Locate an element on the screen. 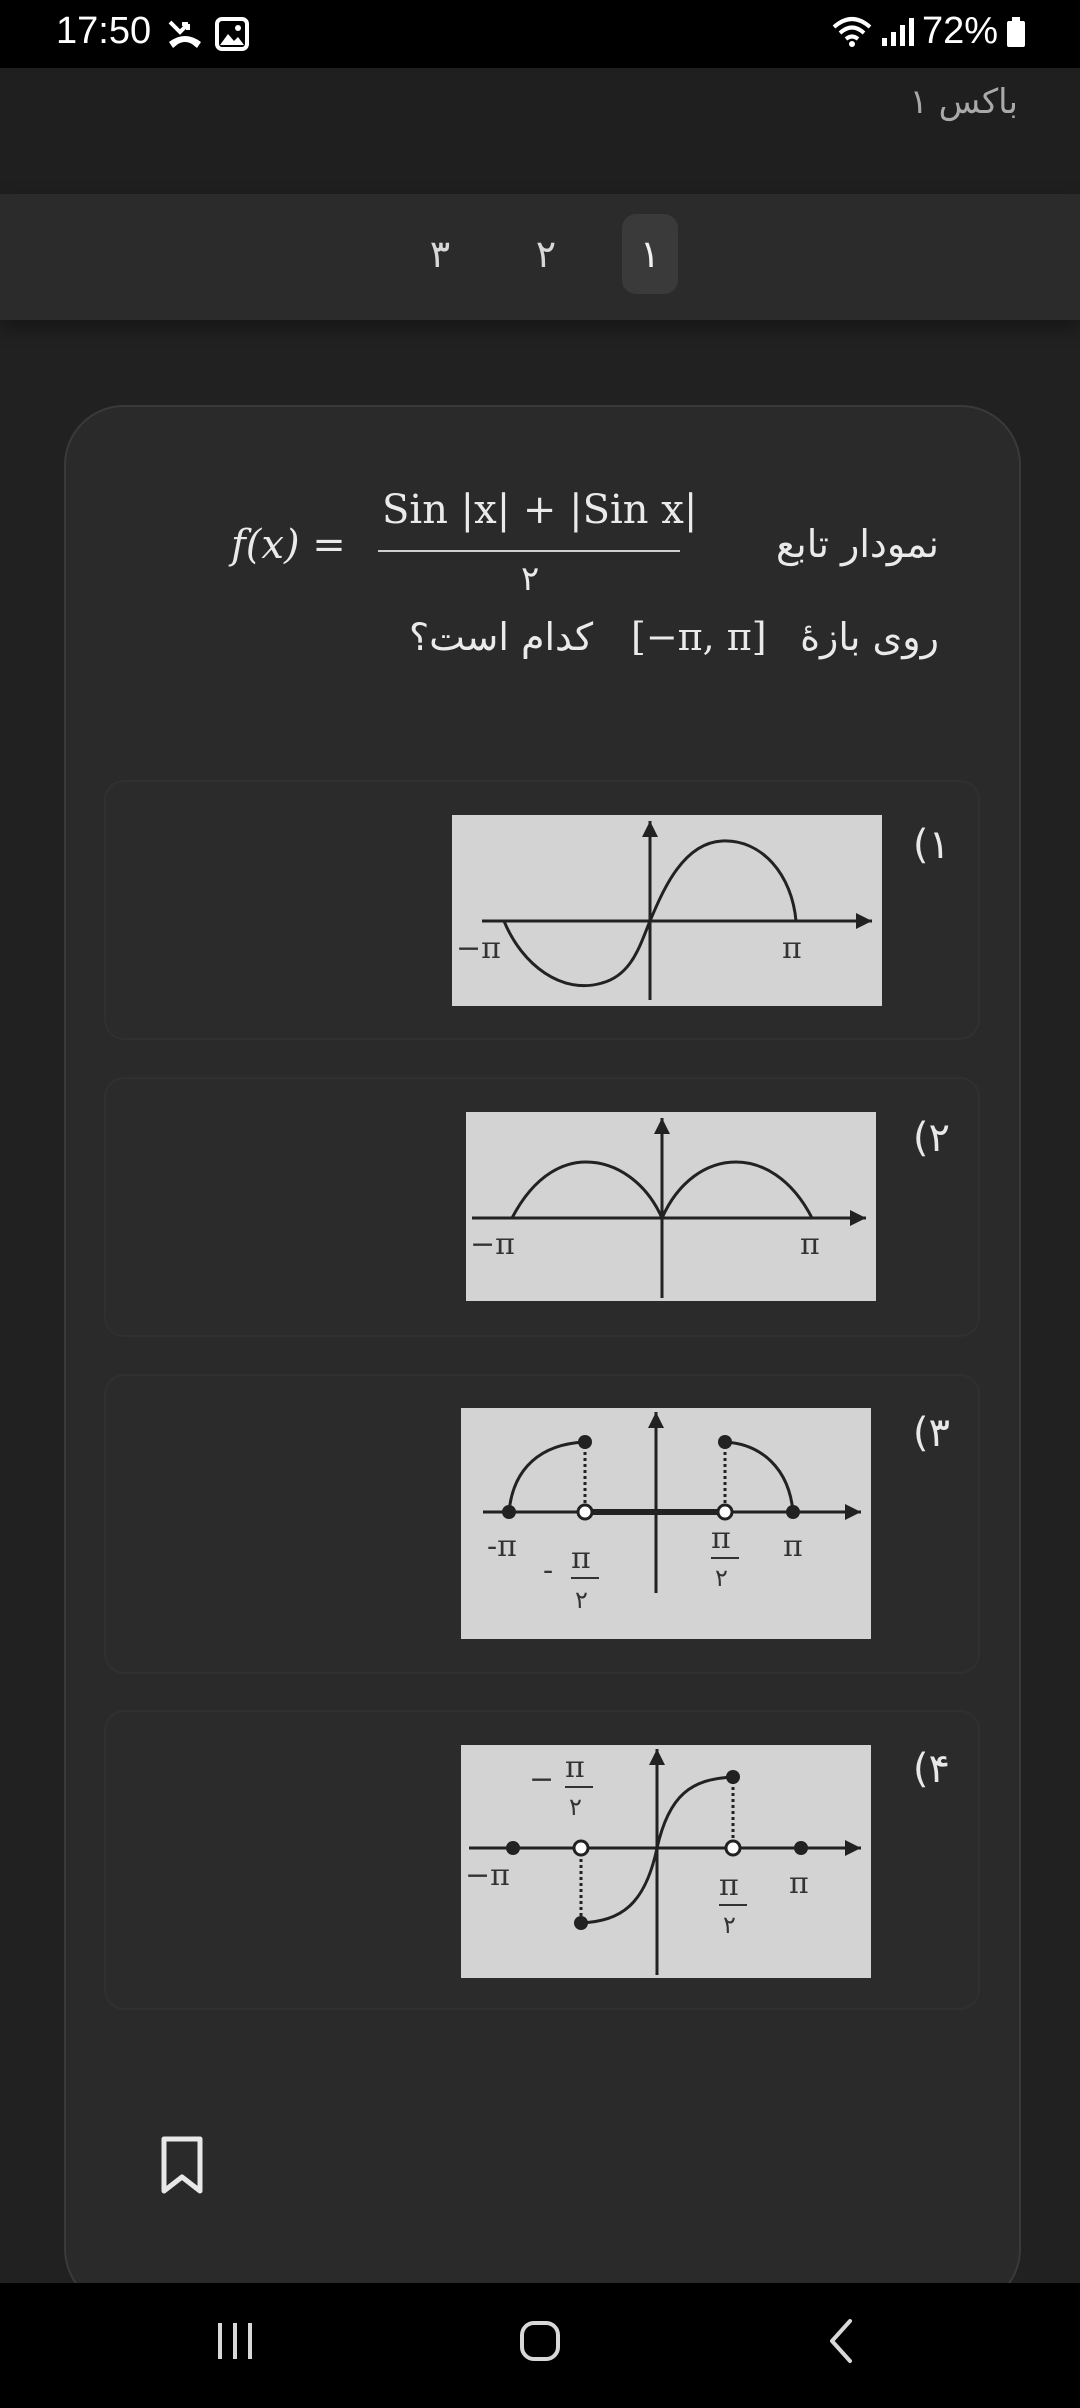 Image resolution: width=1080 pixels, height=2408 pixels. tab-3-label: ۳ is located at coordinates (440, 254).